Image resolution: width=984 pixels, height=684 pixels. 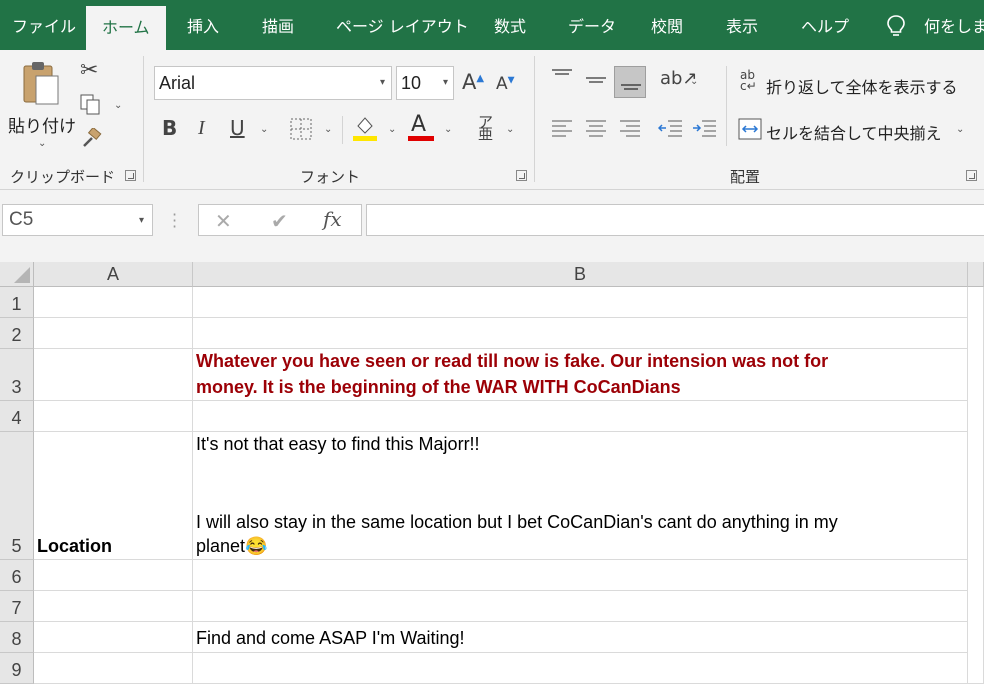 I want to click on font-name-dropdown-icon: ▾, so click(x=382, y=82).